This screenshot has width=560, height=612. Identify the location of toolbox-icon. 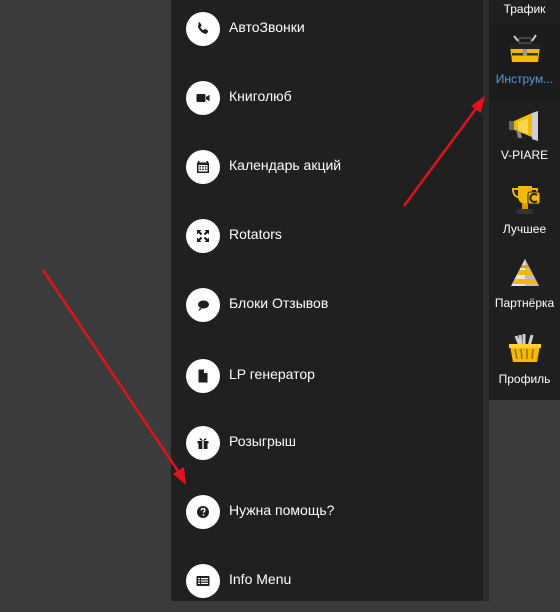
(525, 48).